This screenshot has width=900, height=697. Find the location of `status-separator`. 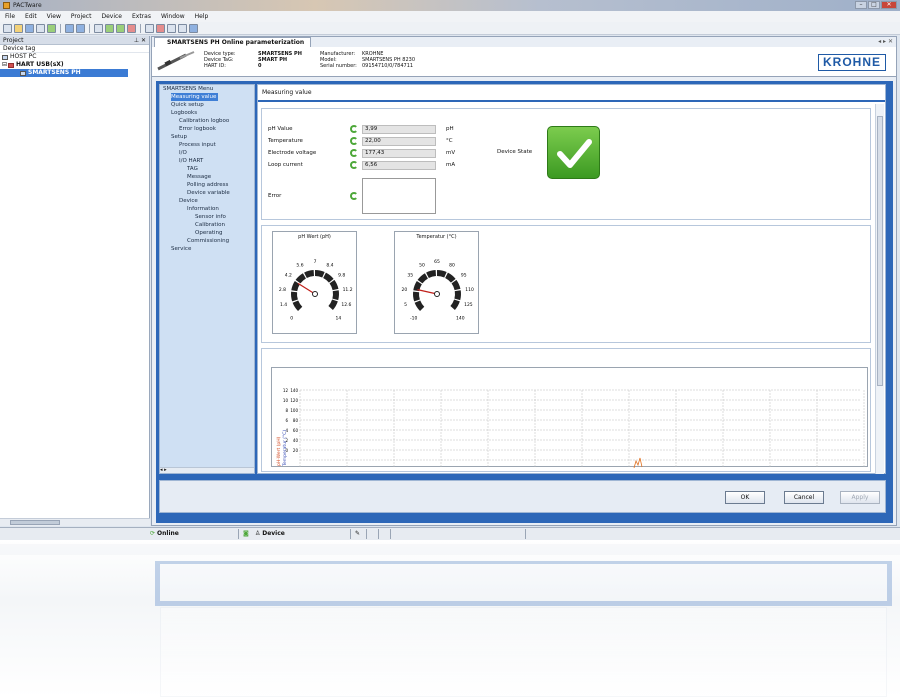

status-separator is located at coordinates (350, 534).